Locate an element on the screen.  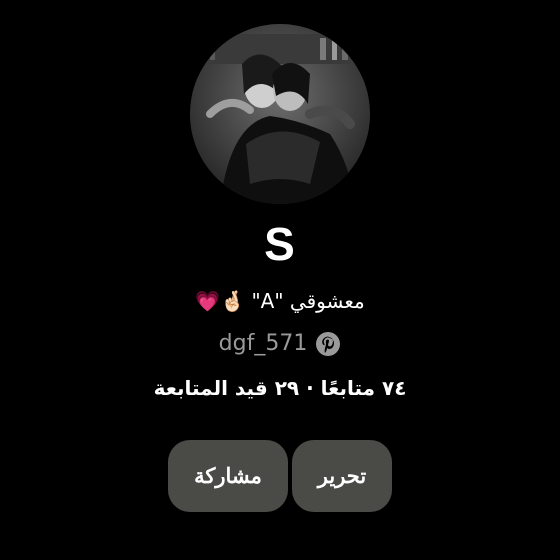
avatar-photo is located at coordinates (280, 114).